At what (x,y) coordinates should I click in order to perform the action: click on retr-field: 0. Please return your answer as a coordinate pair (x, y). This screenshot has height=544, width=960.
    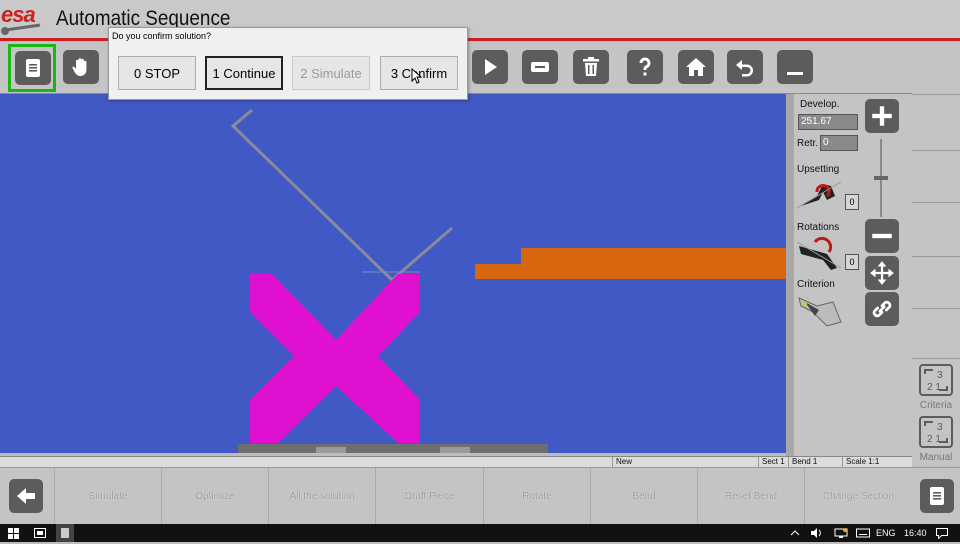
    Looking at the image, I should click on (839, 143).